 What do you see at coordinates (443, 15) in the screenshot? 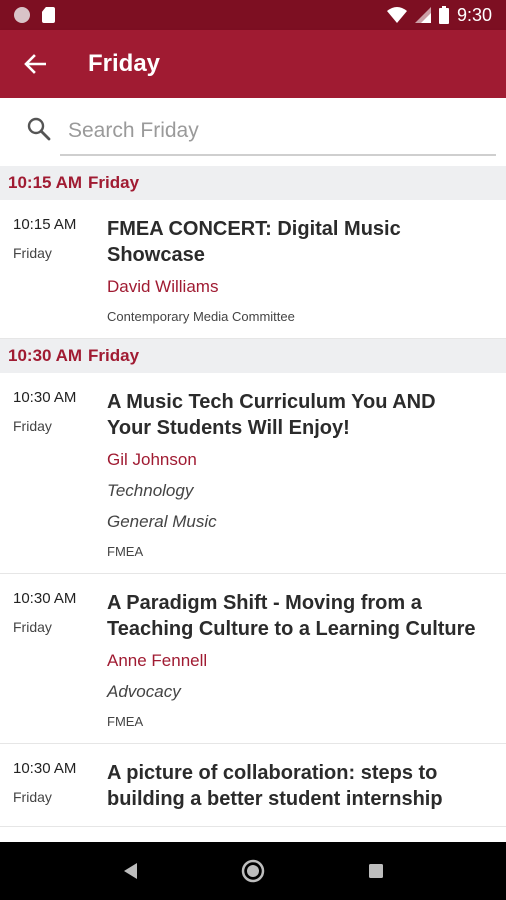
I see `battery-icon` at bounding box center [443, 15].